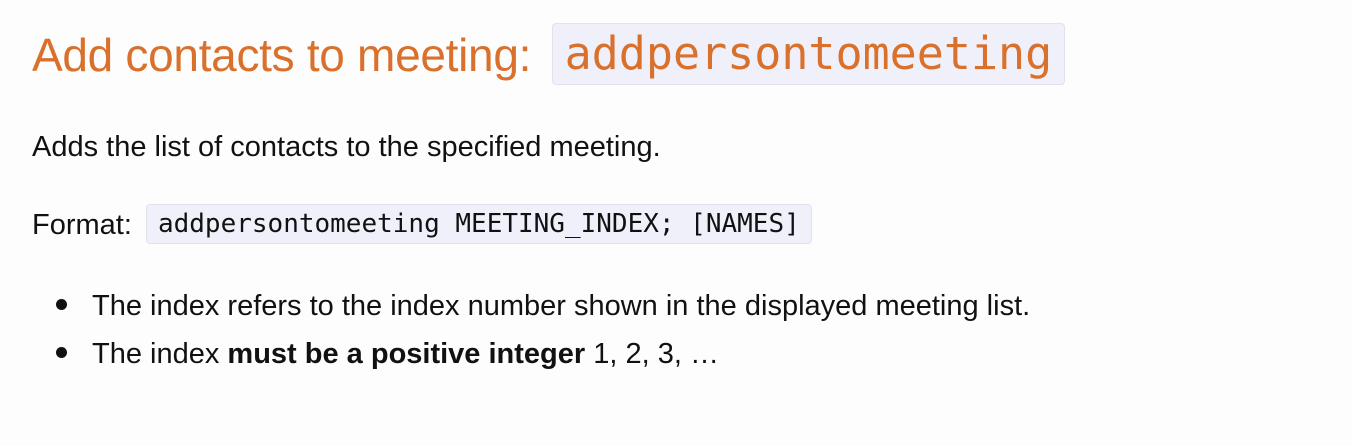 The height and width of the screenshot is (446, 1352). Describe the element at coordinates (160, 354) in the screenshot. I see `list-item-prefix: The index` at that location.